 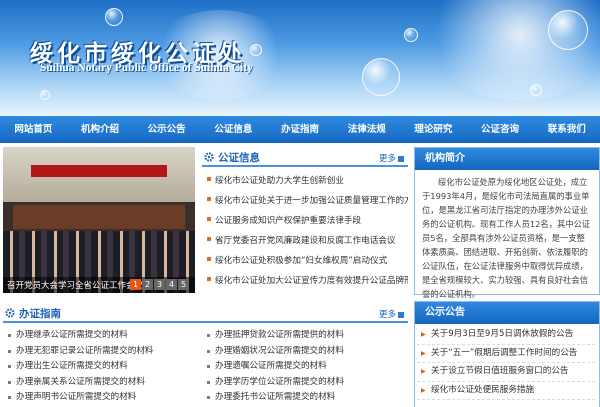 I want to click on slide-page-1: 1, so click(x=135, y=284).